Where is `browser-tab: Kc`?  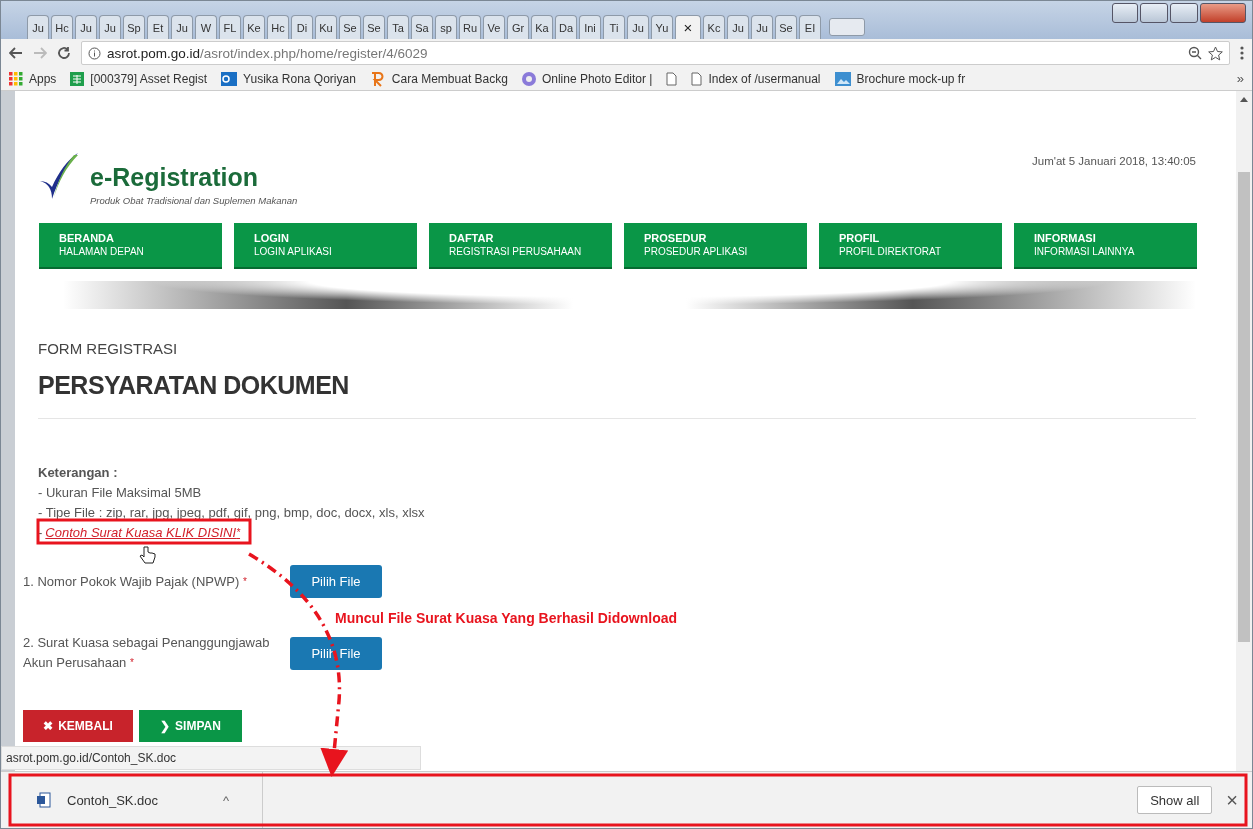
browser-tab: Kc is located at coordinates (714, 27).